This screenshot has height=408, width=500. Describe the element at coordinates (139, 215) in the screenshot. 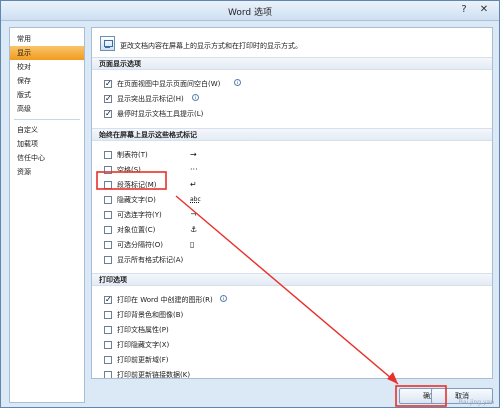

I see `option-label: 可选连字符(Y)` at that location.